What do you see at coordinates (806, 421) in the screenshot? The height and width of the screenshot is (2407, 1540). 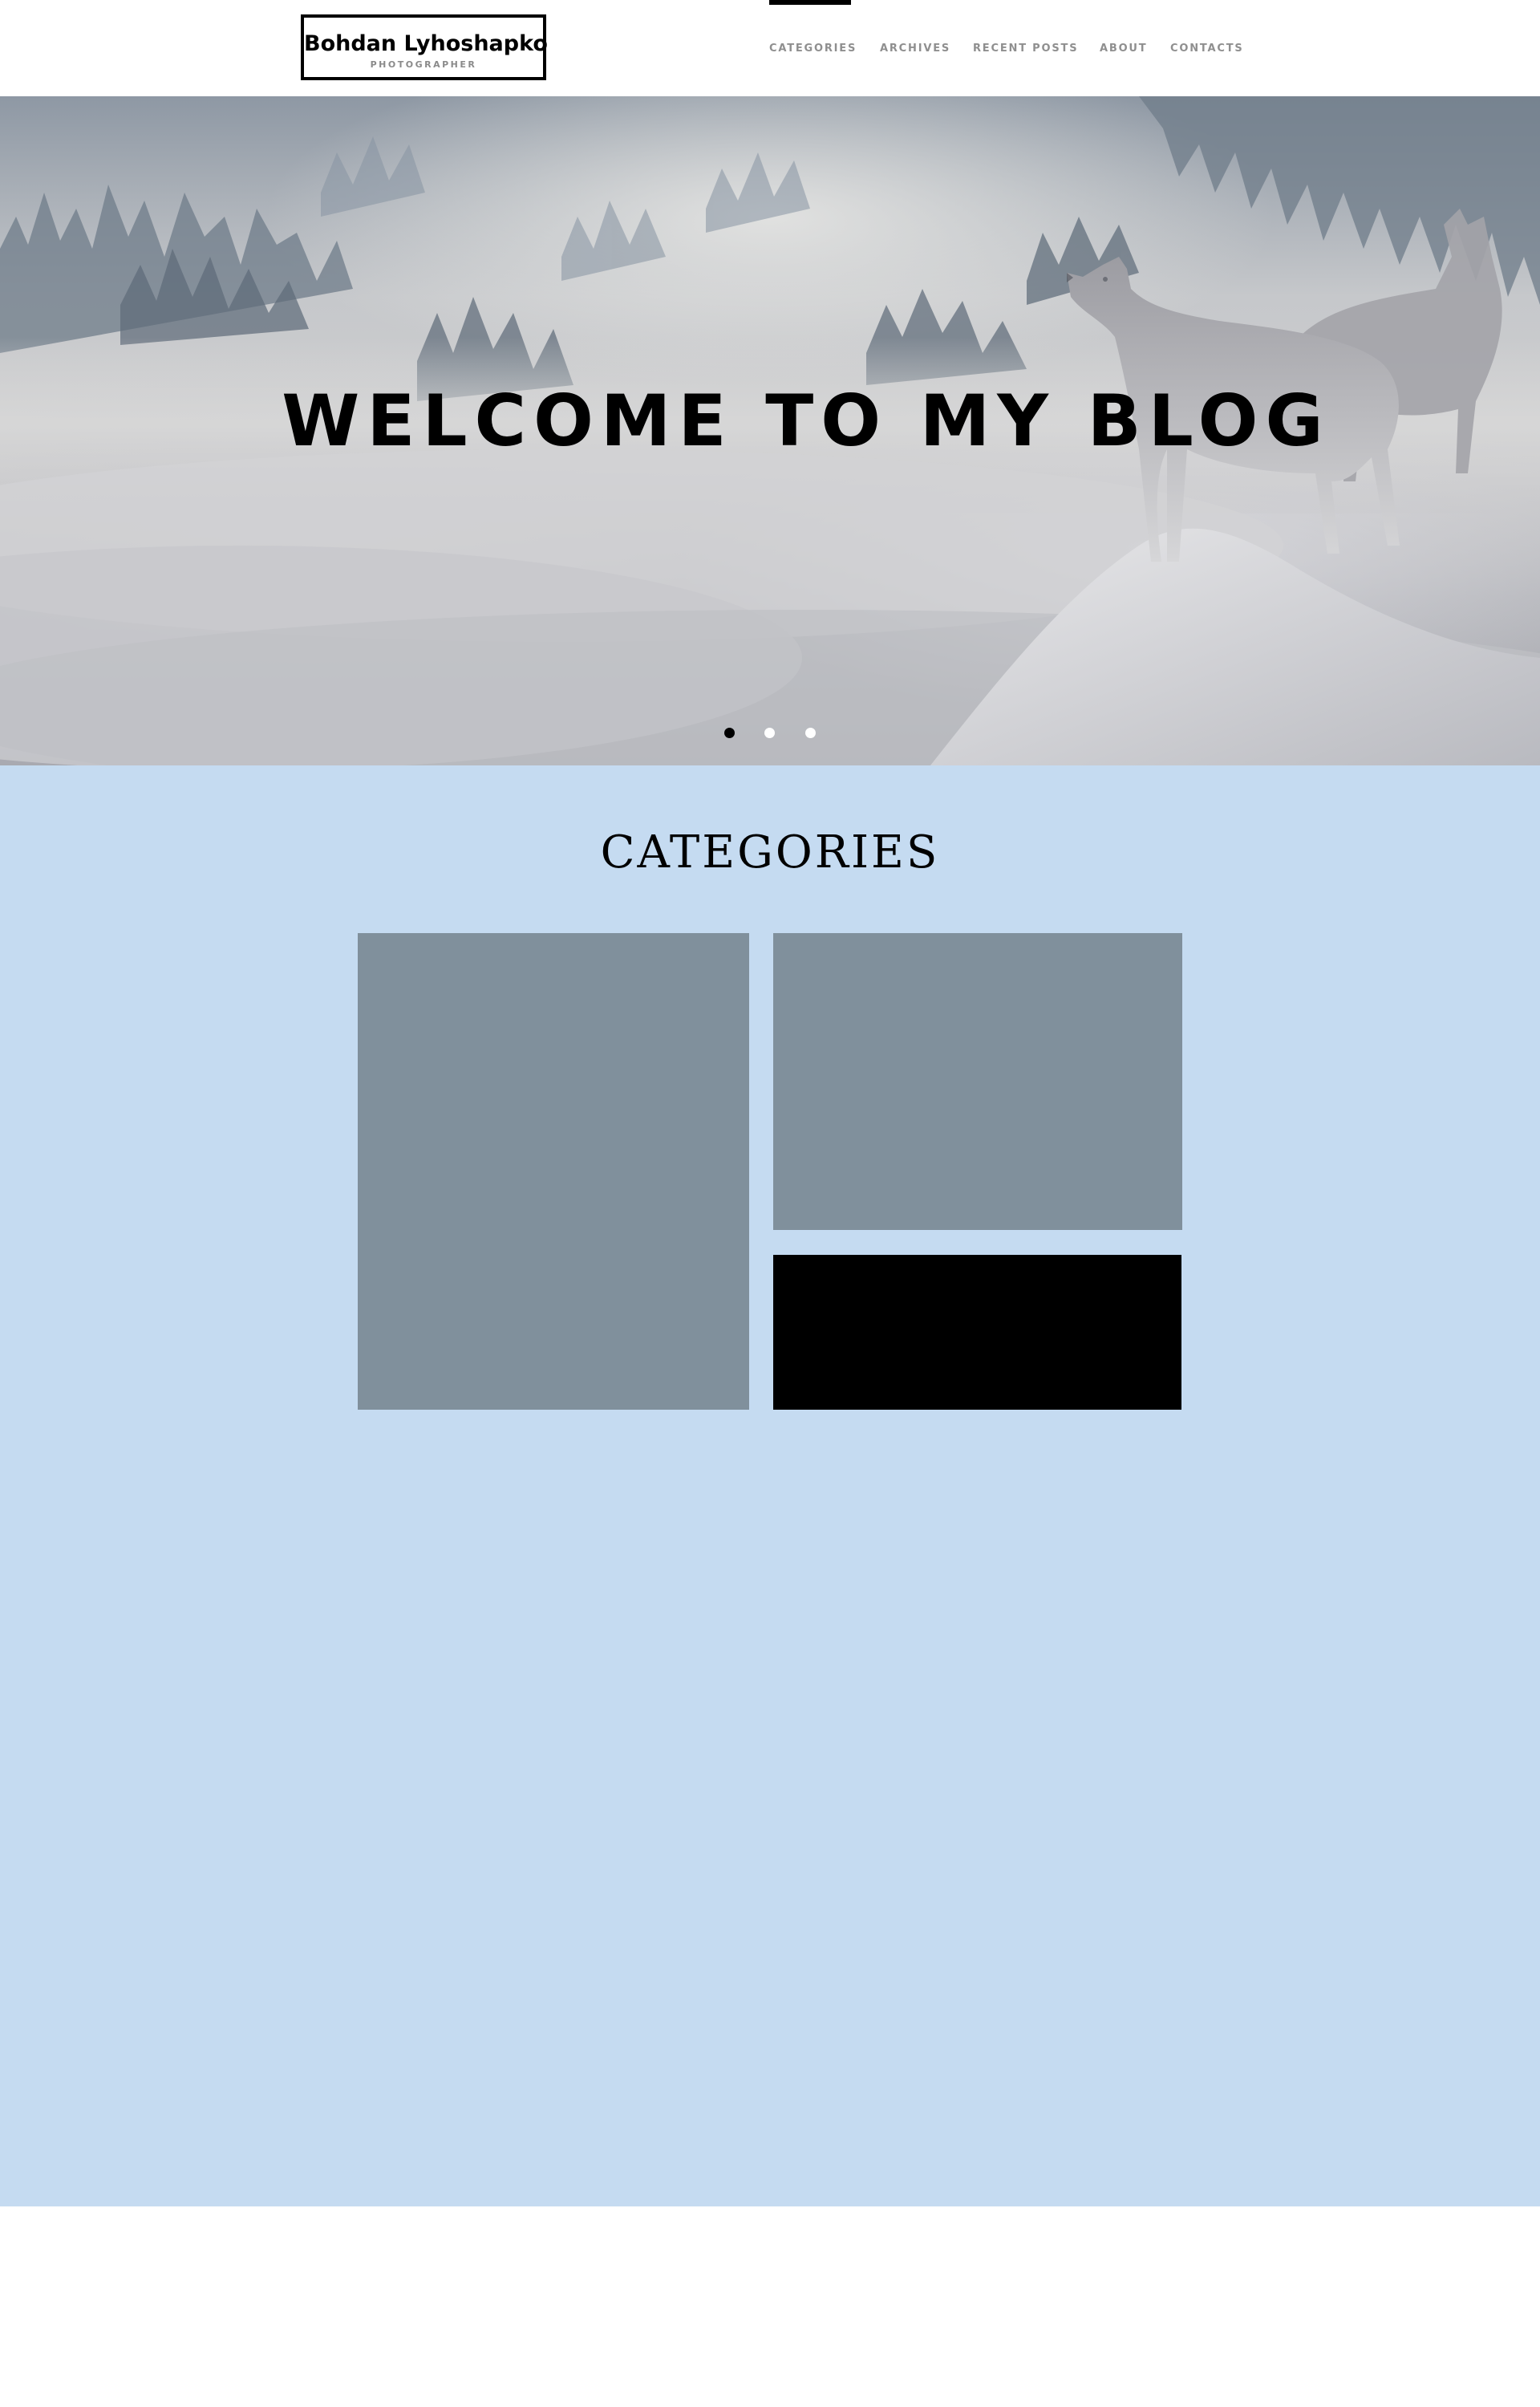 I see `hero-title: WELCOME TO MY BLOG` at bounding box center [806, 421].